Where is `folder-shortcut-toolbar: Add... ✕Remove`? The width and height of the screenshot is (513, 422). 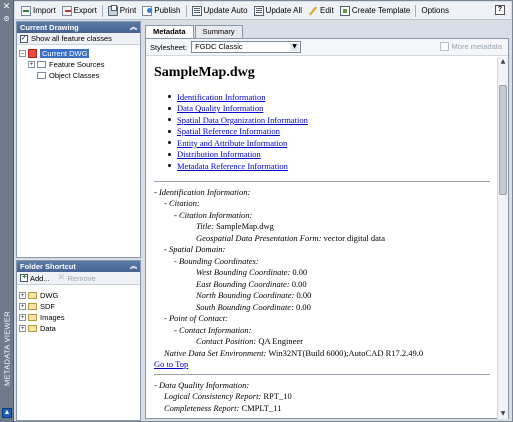 folder-shortcut-toolbar: Add... ✕Remove is located at coordinates (78, 278).